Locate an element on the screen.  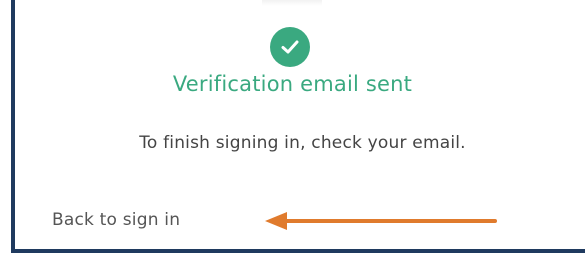
verification-message: To finish signing in, check your email. is located at coordinates (302, 143).